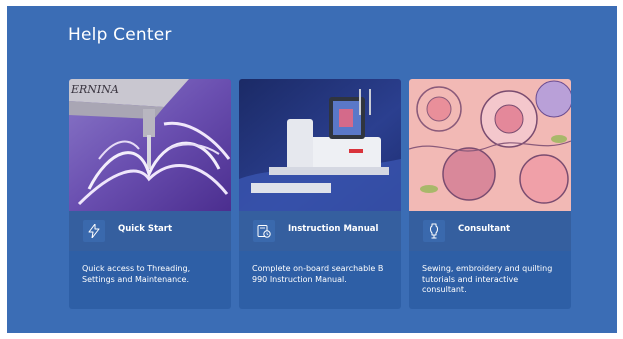 This screenshot has width=623, height=339. I want to click on brand-lettering: ERNINA, so click(94, 89).